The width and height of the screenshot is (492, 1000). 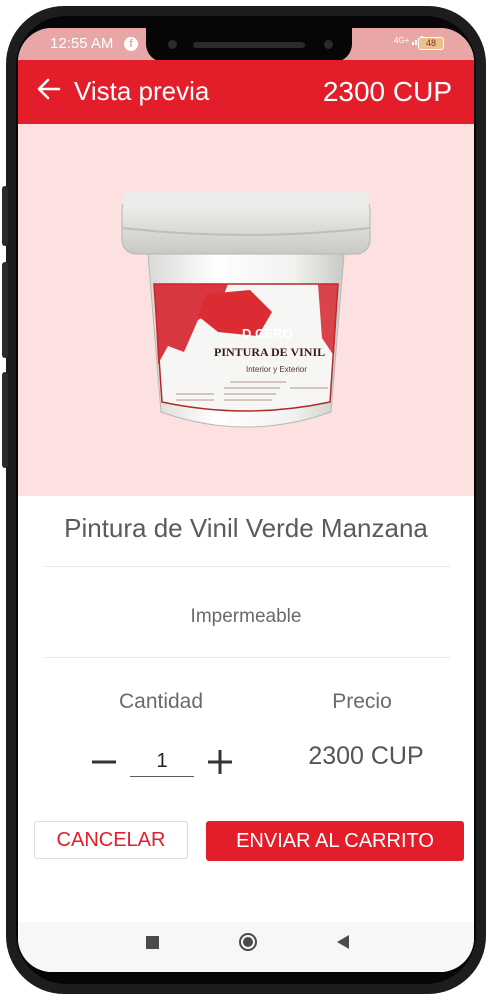 I want to click on price-label: Precio, so click(x=362, y=701).